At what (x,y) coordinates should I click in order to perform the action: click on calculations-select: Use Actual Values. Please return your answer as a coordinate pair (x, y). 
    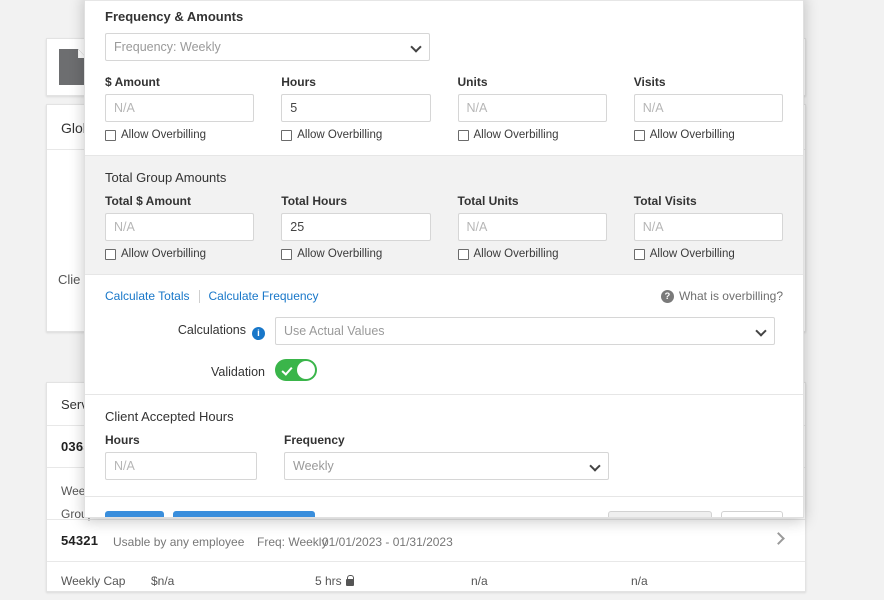
    Looking at the image, I should click on (525, 331).